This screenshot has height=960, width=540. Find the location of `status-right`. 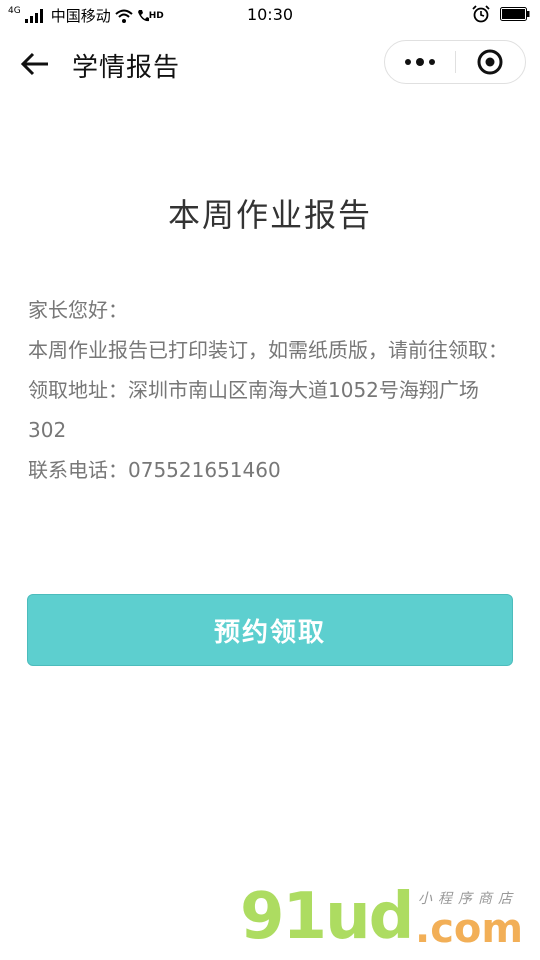

status-right is located at coordinates (501, 14).